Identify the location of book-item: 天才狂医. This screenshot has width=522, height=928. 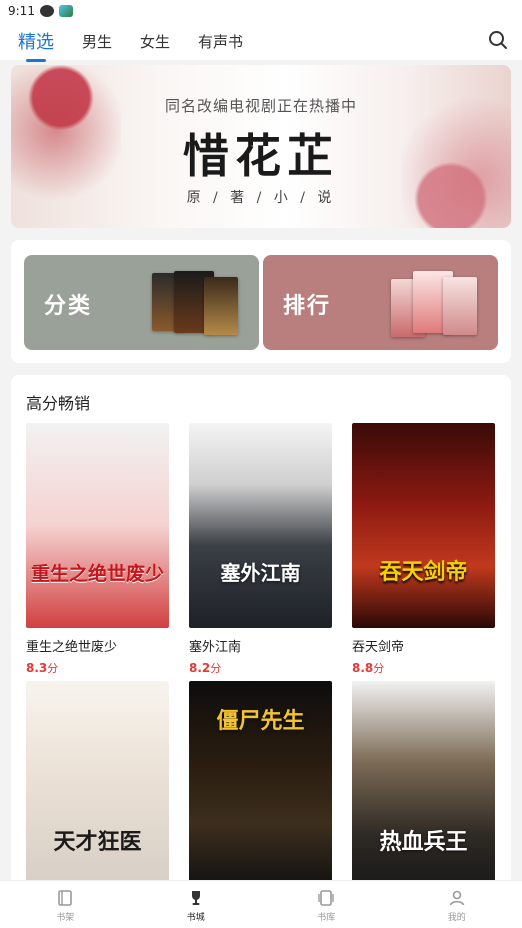
(97, 783).